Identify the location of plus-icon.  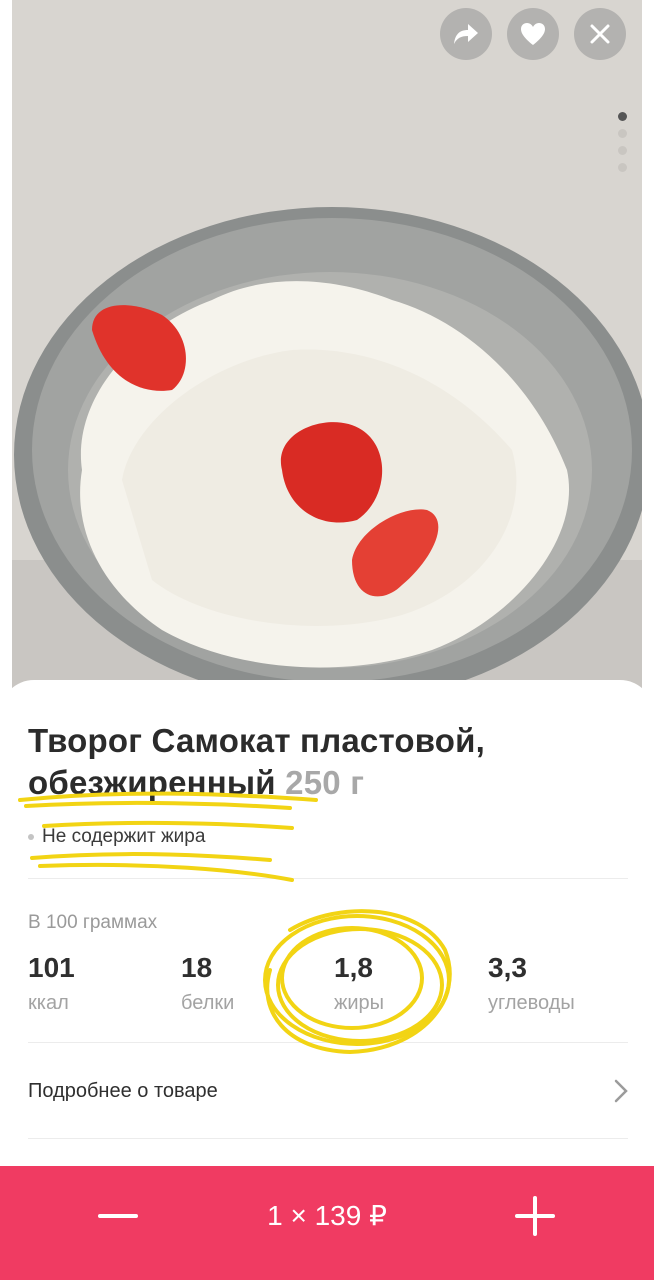
(535, 1216).